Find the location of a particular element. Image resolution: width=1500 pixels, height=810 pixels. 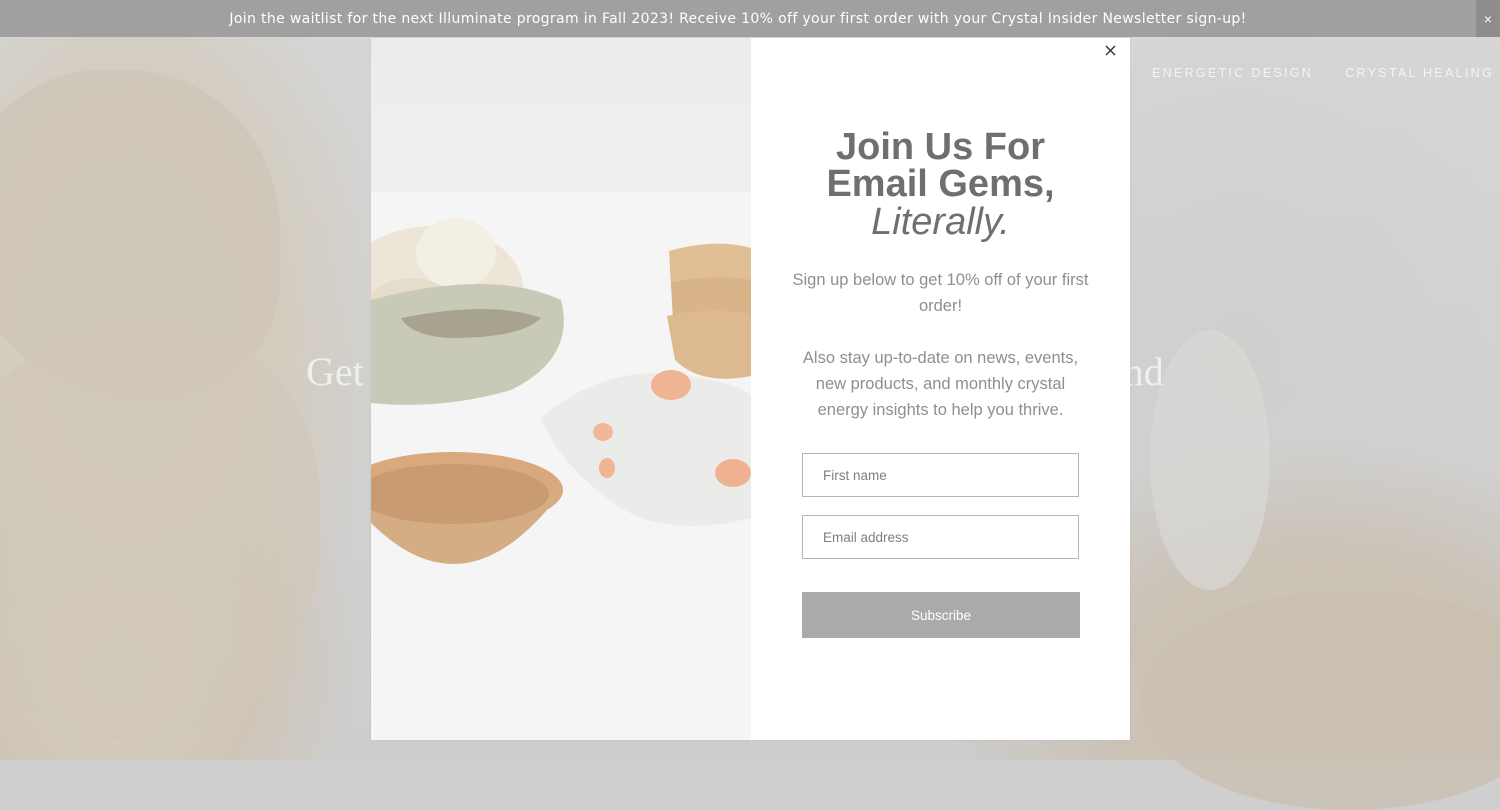

subscribe-button: Subscribe is located at coordinates (941, 615).